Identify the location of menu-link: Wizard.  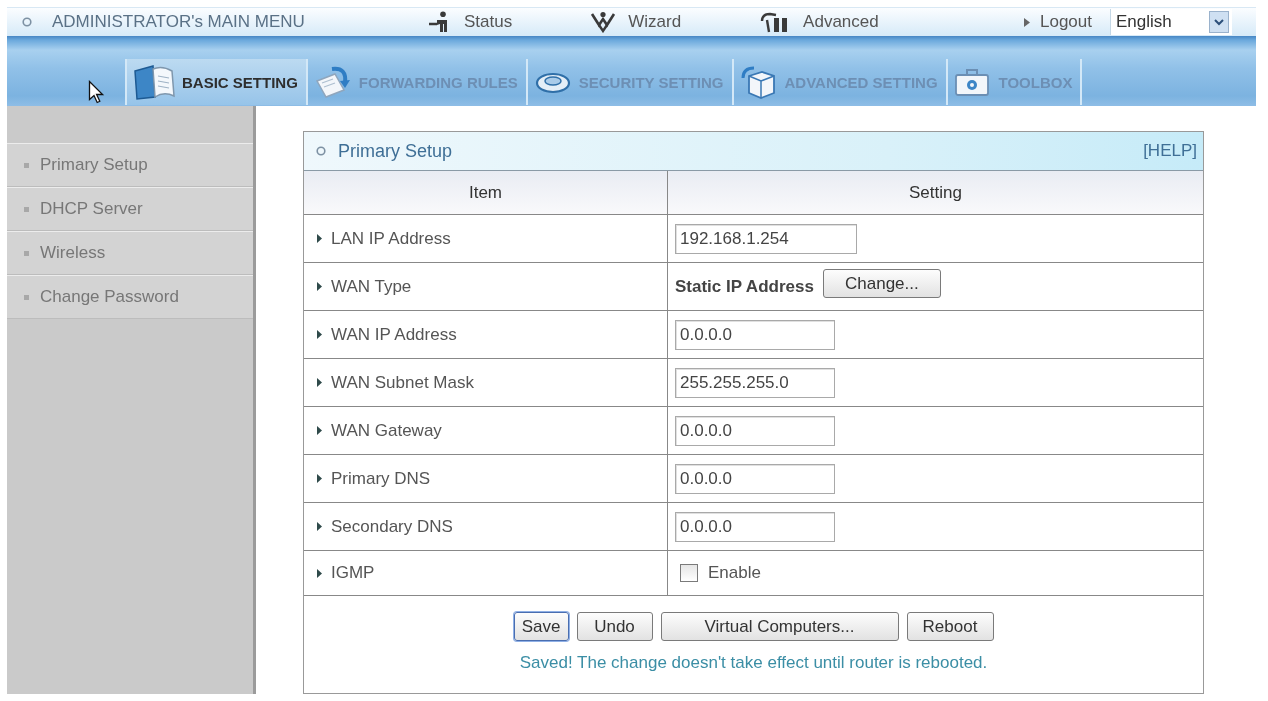
(636, 22).